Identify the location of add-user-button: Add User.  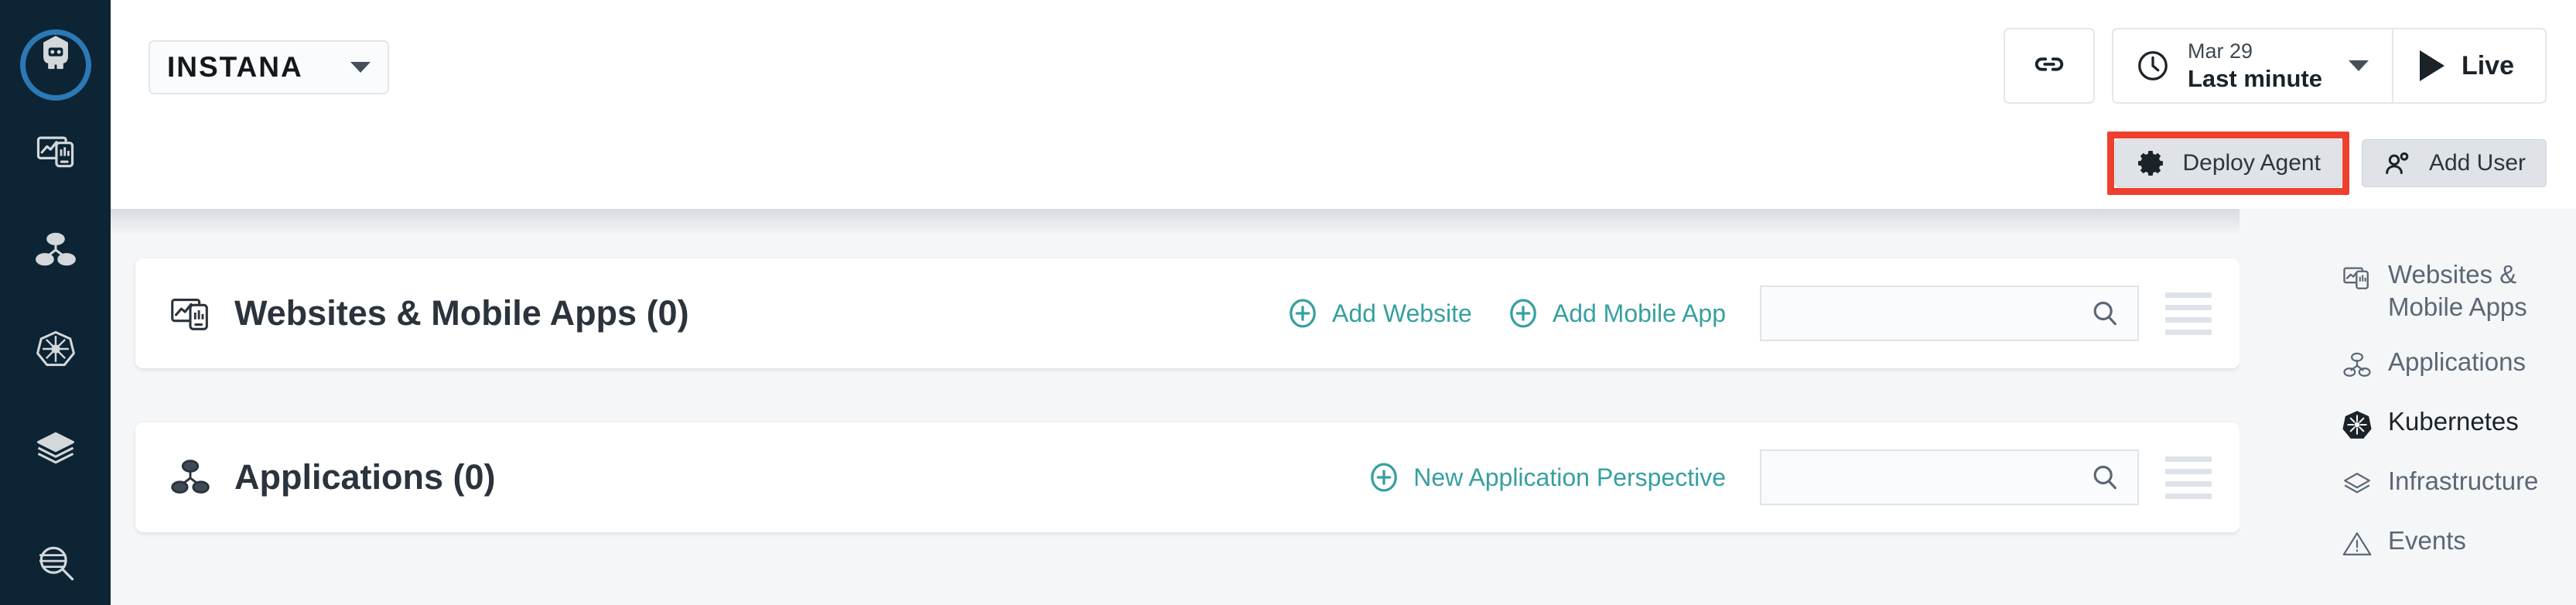
(2454, 163).